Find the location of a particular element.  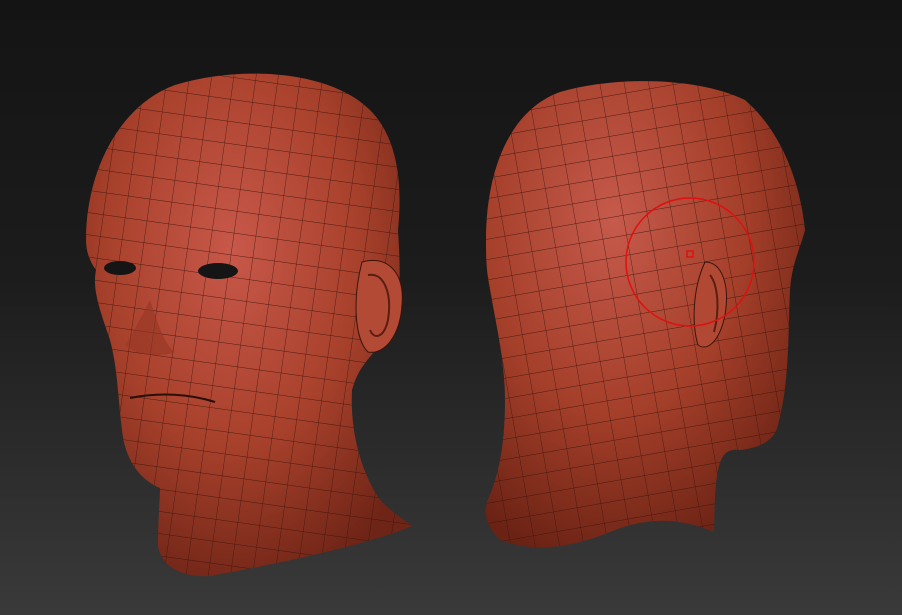

ear-left-model is located at coordinates (379, 306).